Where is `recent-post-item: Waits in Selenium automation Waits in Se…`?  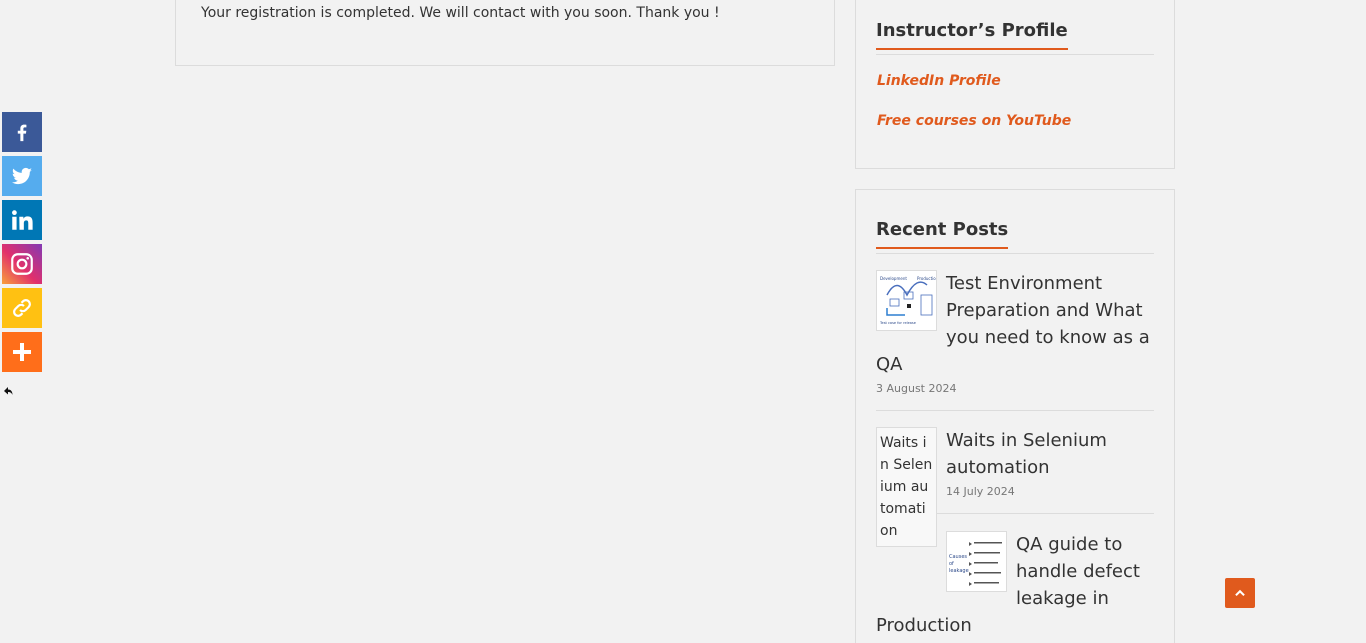 recent-post-item: Waits in Selenium automation Waits in Se… is located at coordinates (1015, 487).